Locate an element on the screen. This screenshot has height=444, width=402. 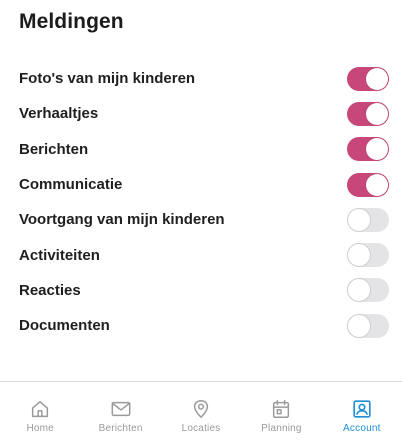
setting-row-fotos: Foto's van mijn kinderen is located at coordinates (204, 78).